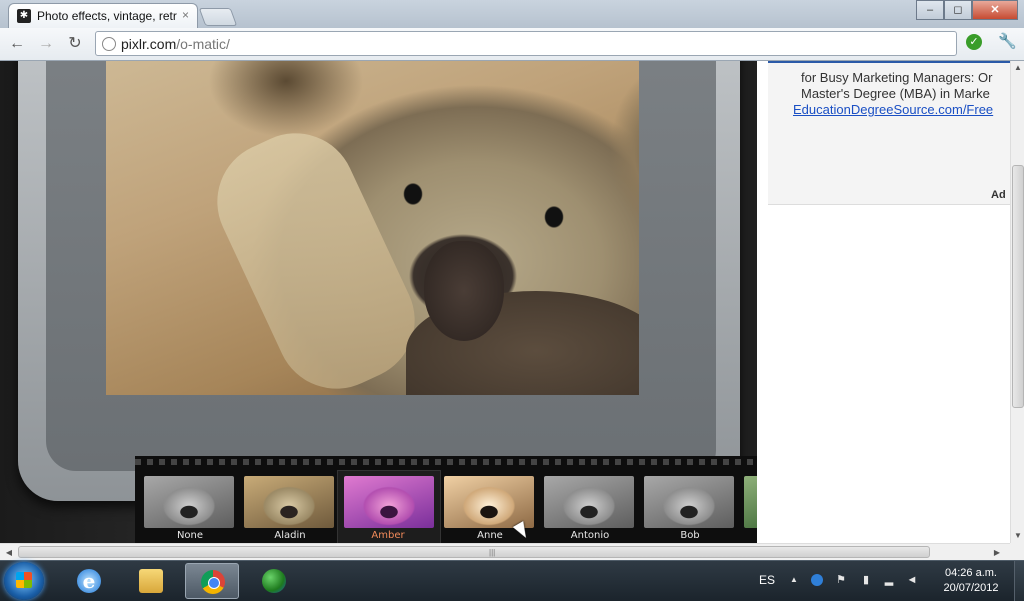  I want to click on browser-tab: ✱ Photo effects, vintage, retro ×, so click(103, 15).